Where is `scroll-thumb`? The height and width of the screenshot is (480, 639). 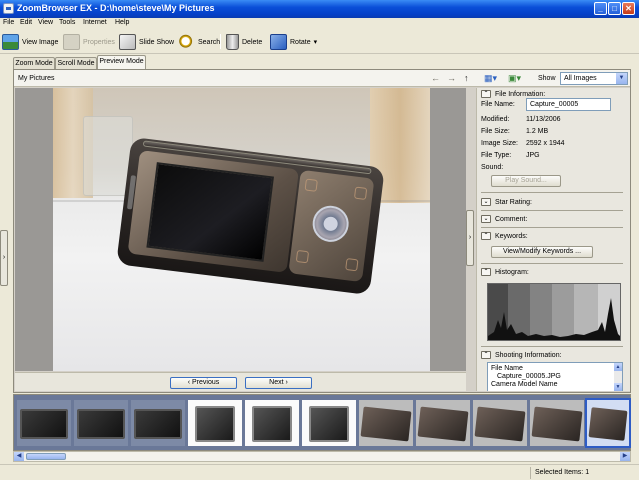
scroll-thumb is located at coordinates (46, 456).